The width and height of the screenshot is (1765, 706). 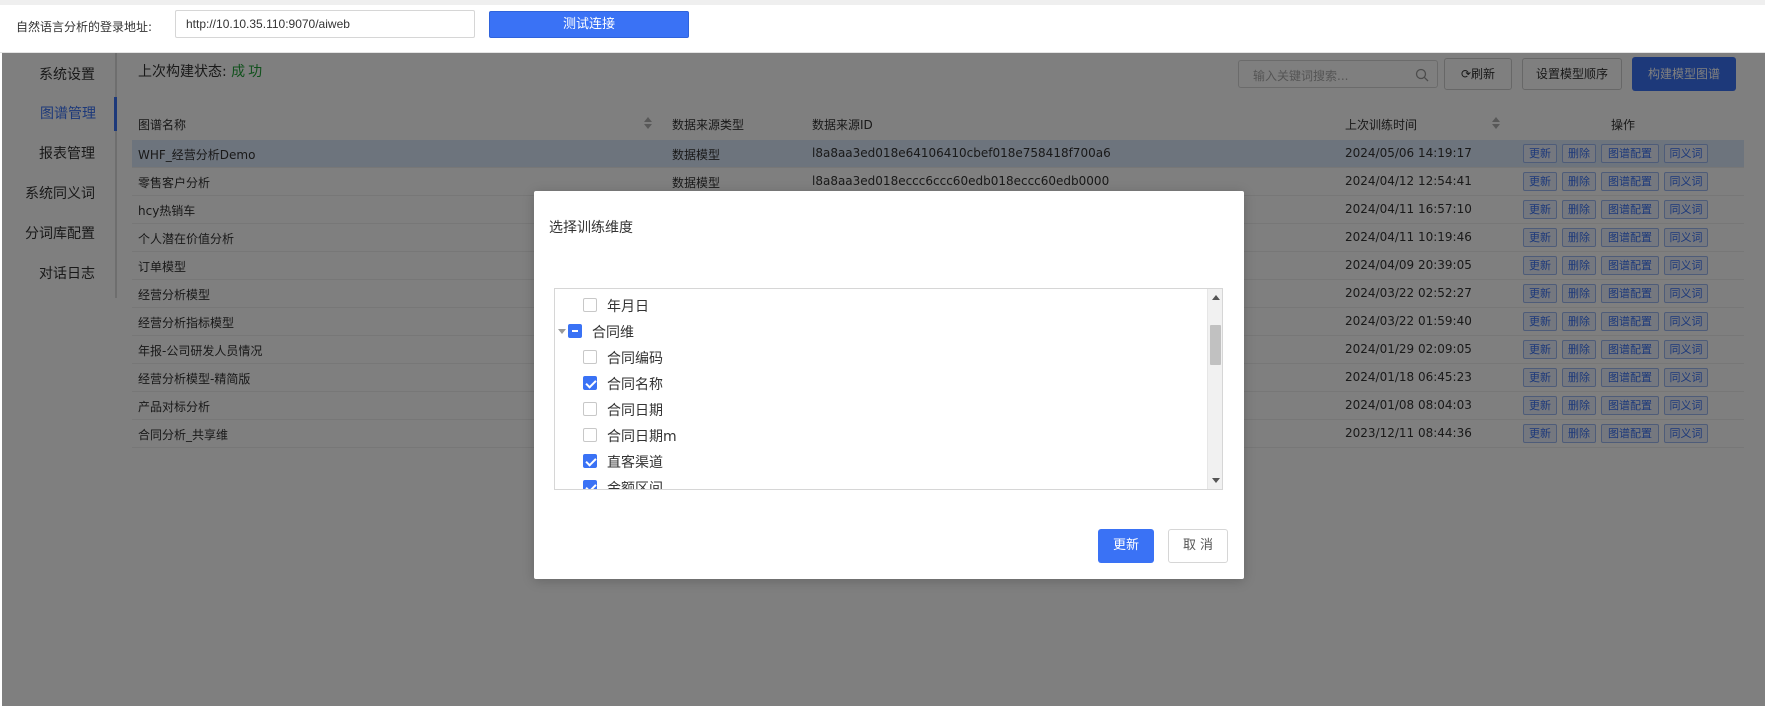 What do you see at coordinates (642, 437) in the screenshot?
I see `tree-node-label: 合同日期m` at bounding box center [642, 437].